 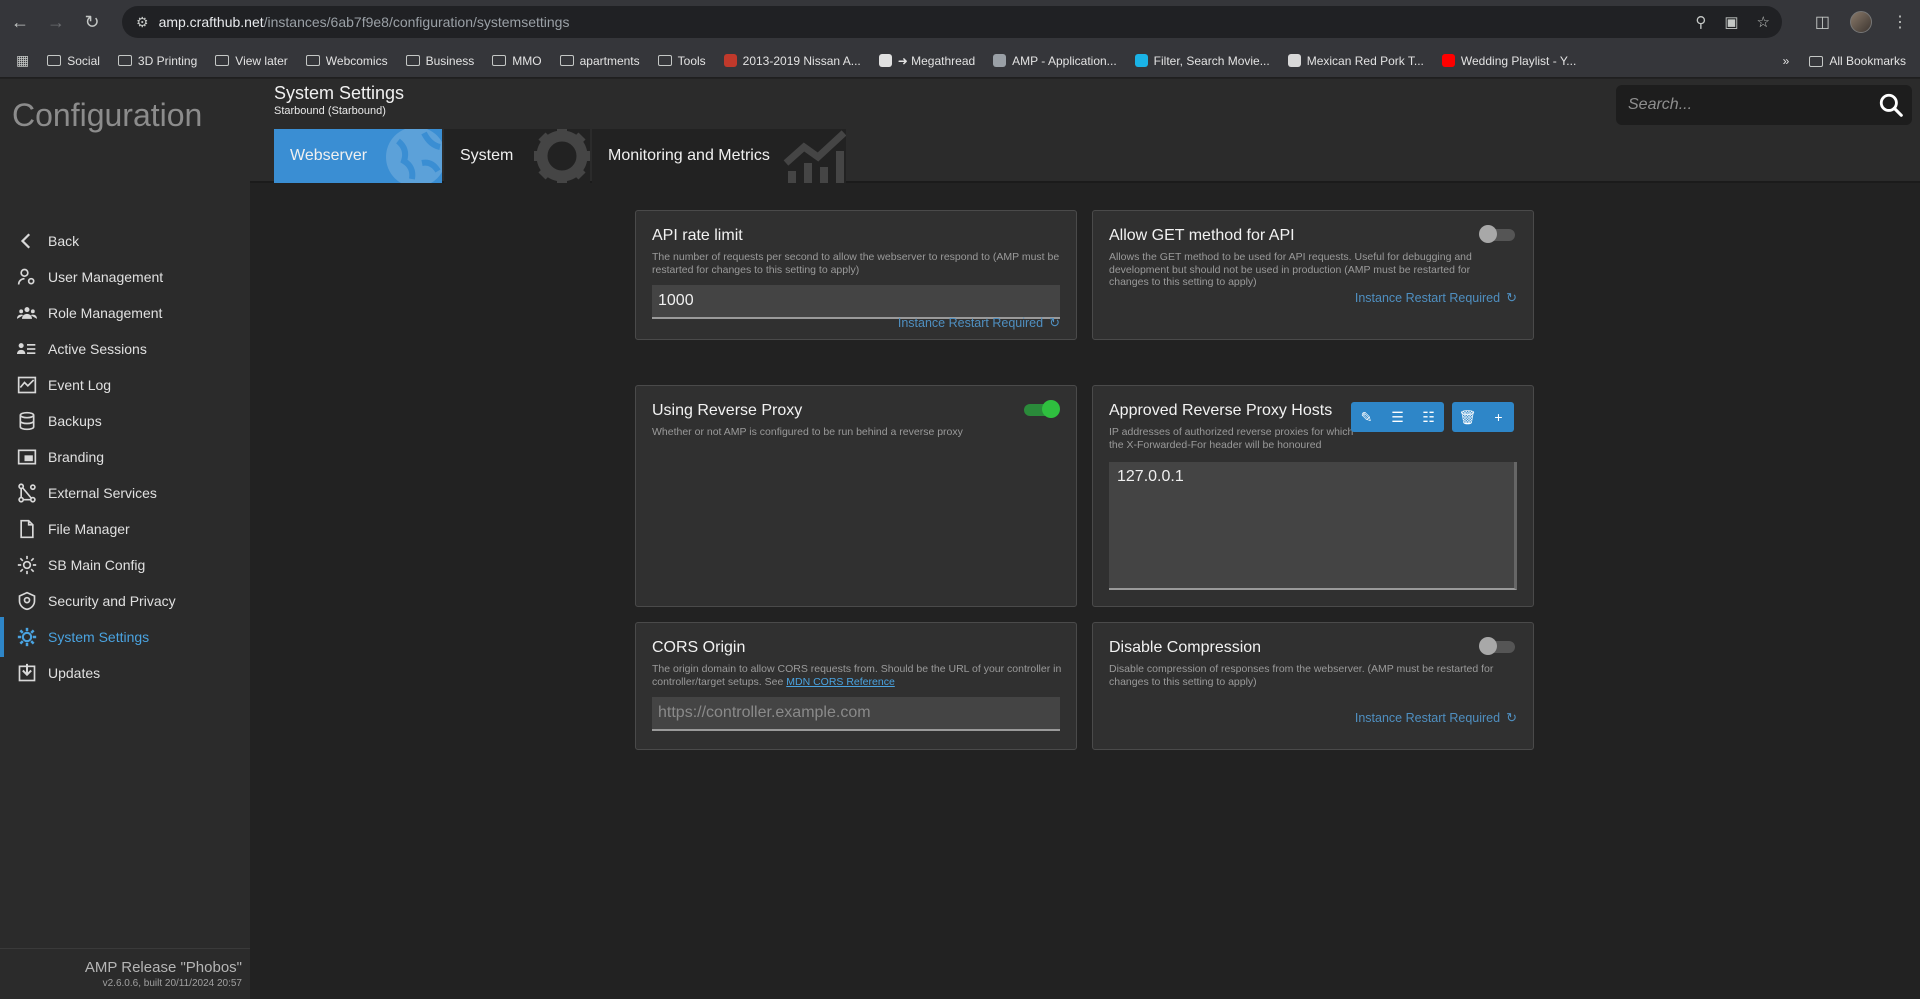 I want to click on bookmark-item: View later, so click(x=251, y=61).